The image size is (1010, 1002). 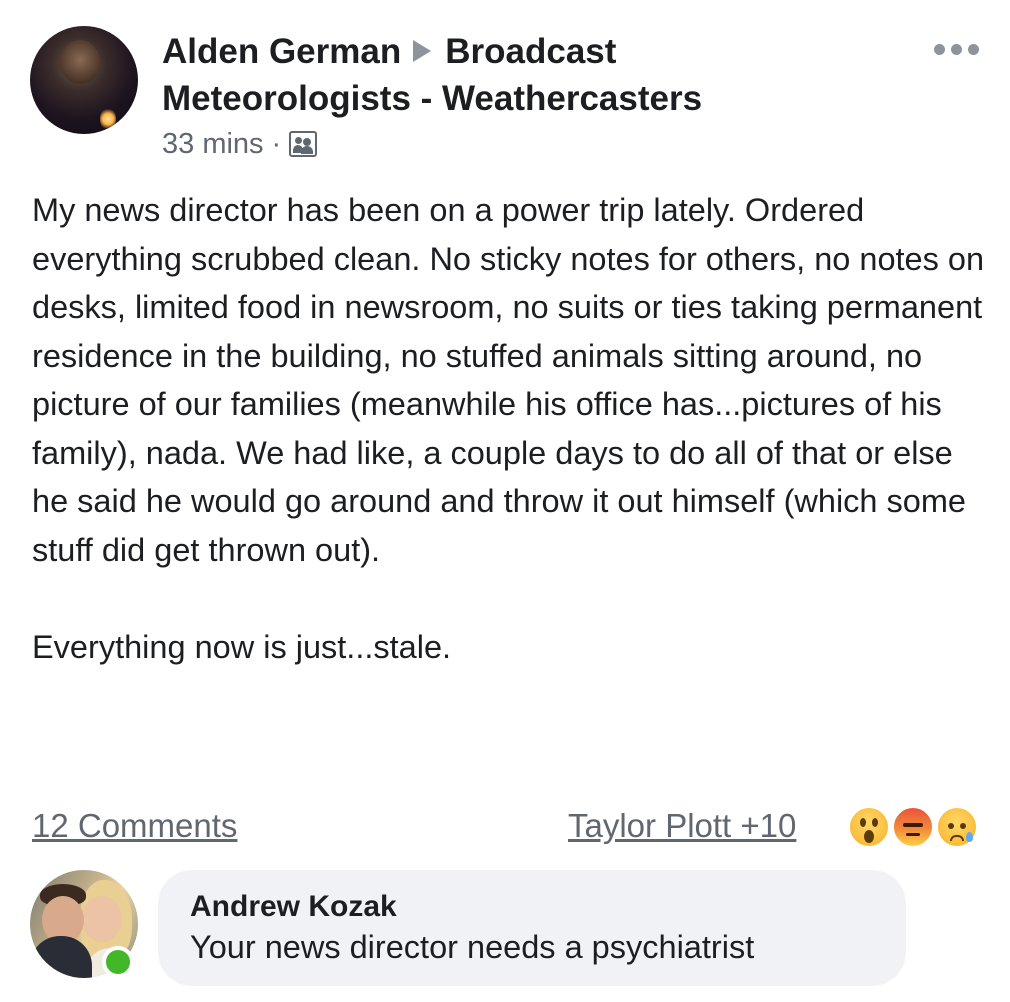 I want to click on right-triangle-icon, so click(x=422, y=50).